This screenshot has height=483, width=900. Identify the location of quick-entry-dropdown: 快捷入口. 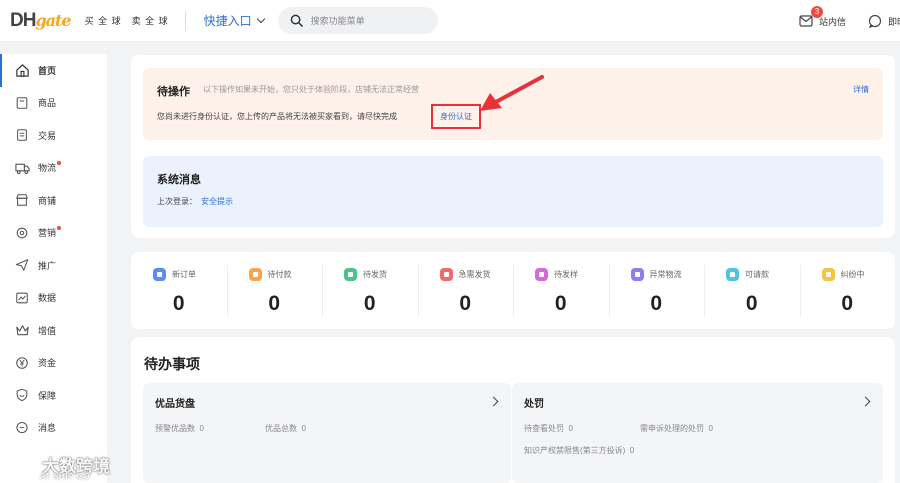
(234, 20).